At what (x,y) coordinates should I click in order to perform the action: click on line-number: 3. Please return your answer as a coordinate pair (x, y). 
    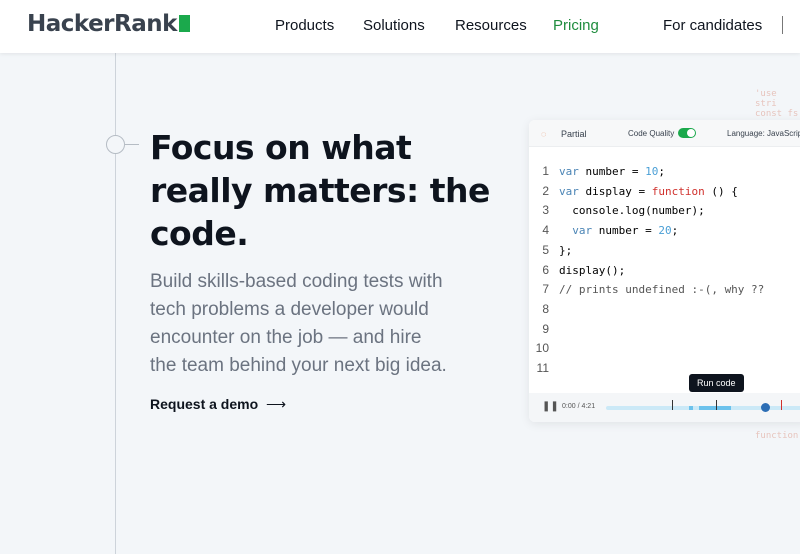
    Looking at the image, I should click on (545, 210).